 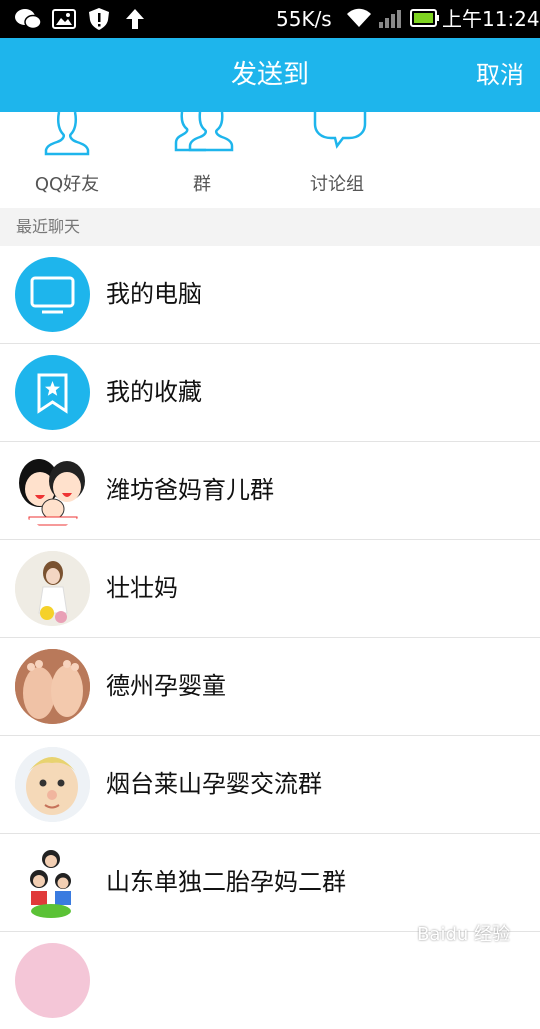 I want to click on chat-name: 烟台莱山孕婴交流群, so click(x=214, y=784).